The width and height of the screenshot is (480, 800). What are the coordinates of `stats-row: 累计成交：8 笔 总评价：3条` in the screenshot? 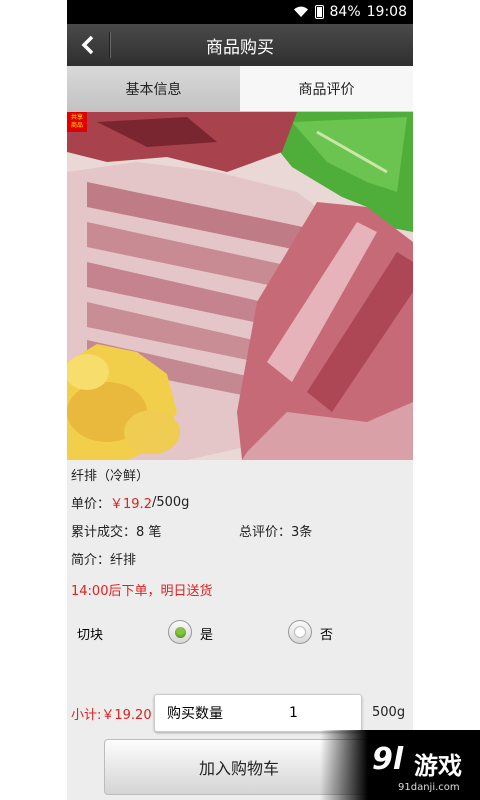 It's located at (242, 530).